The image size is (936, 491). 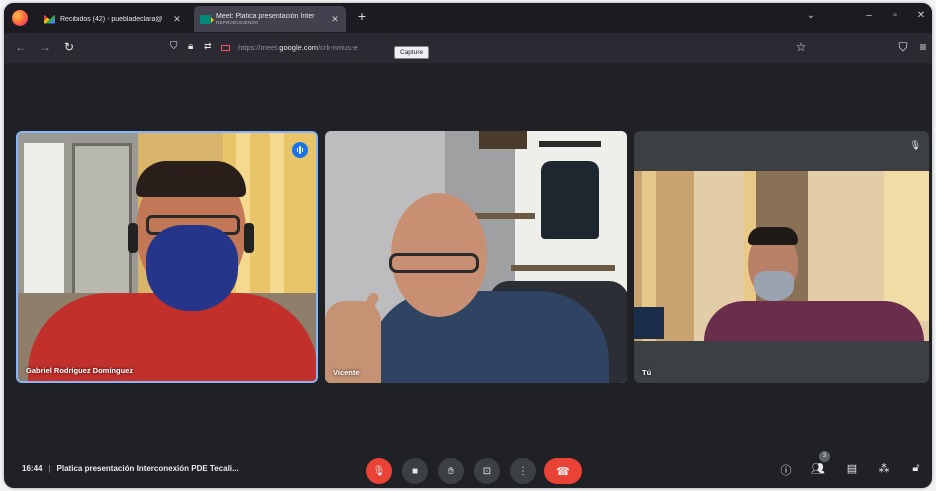 I want to click on lock-icon: 🔒︎, so click(x=190, y=46).